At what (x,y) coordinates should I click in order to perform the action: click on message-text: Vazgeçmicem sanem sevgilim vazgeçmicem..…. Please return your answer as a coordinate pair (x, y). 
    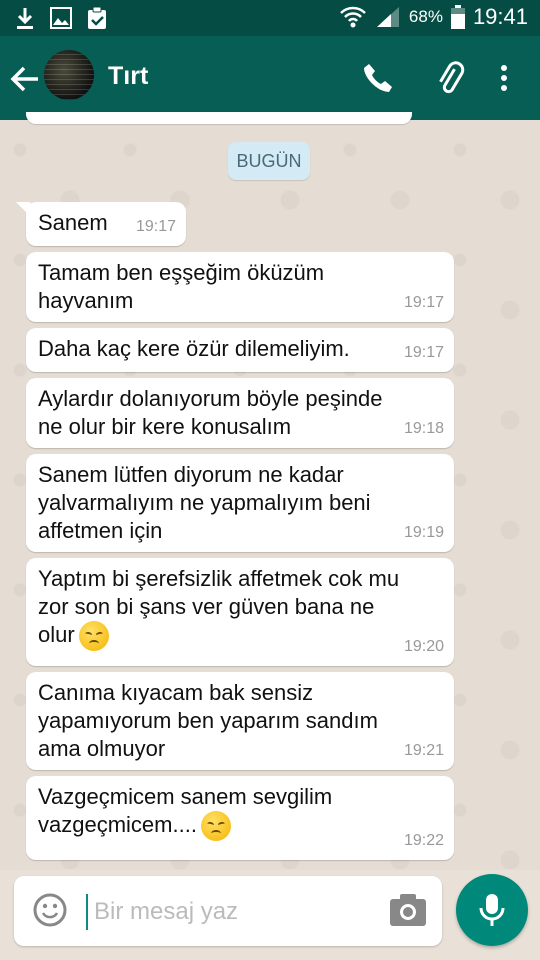
    Looking at the image, I should click on (185, 810).